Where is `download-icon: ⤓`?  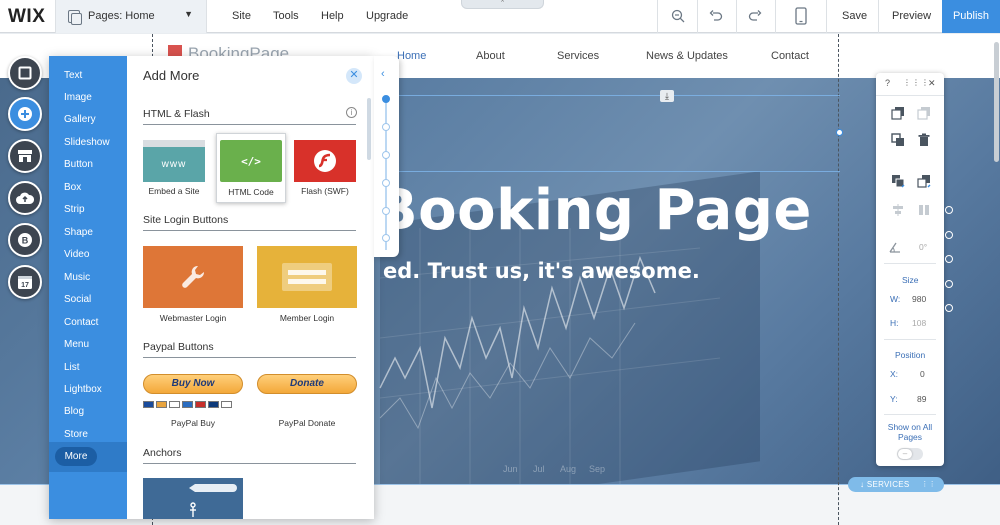
download-icon: ⤓ is located at coordinates (667, 96).